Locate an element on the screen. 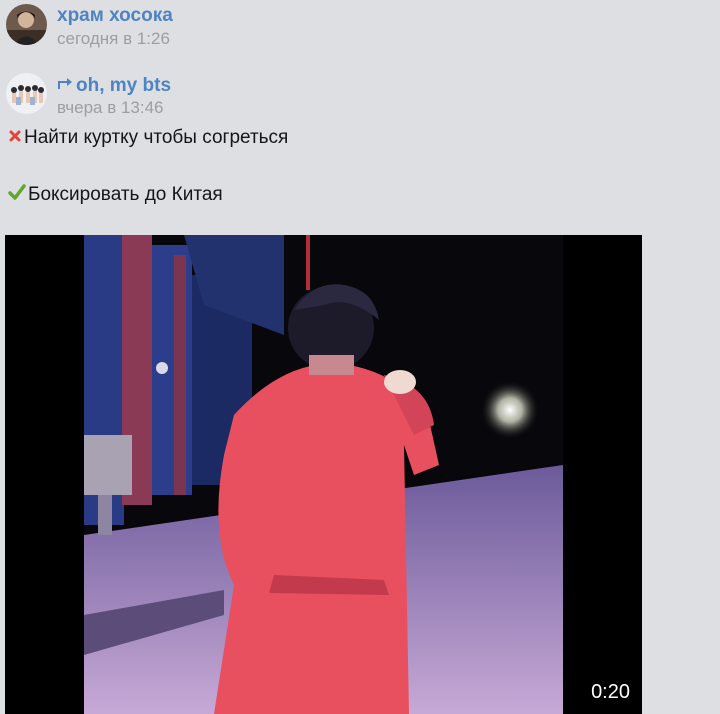  post-text-line: Боксировать до Китая is located at coordinates (115, 195).